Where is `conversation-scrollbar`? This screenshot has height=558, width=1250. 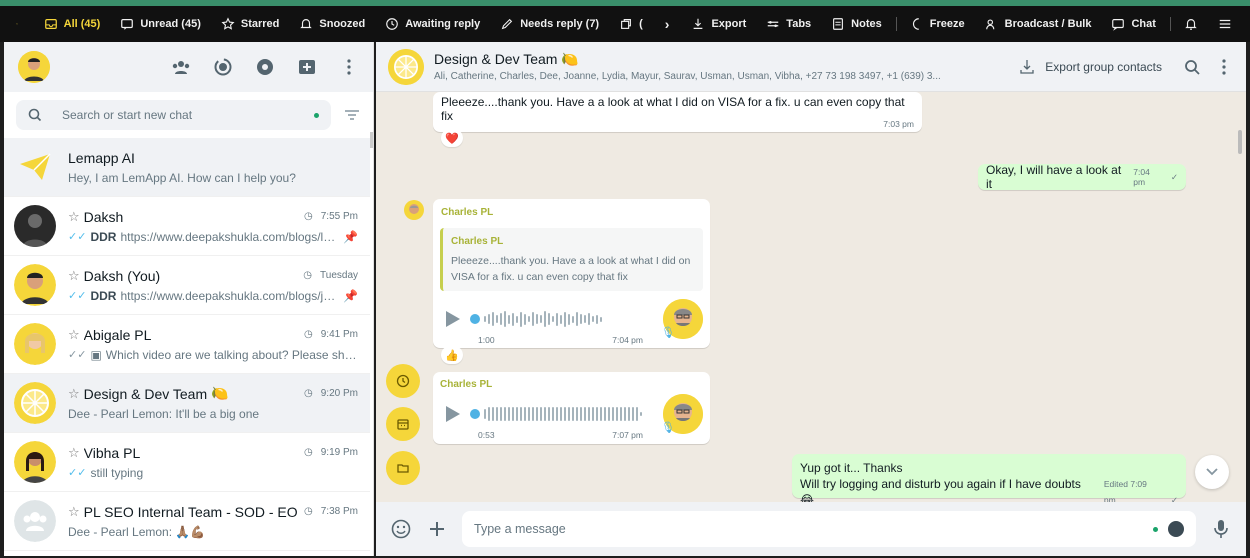 conversation-scrollbar is located at coordinates (1240, 142).